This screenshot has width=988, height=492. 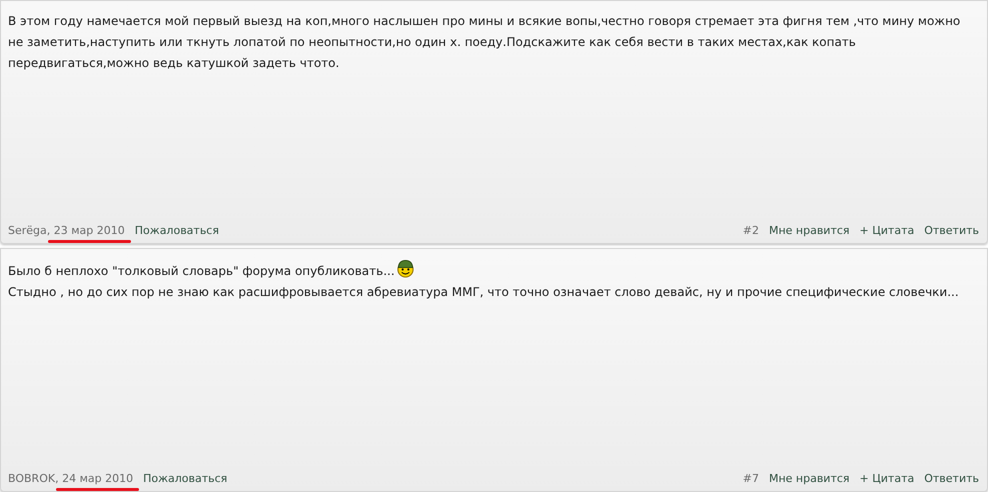 What do you see at coordinates (27, 230) in the screenshot?
I see `author-name: Serёga` at bounding box center [27, 230].